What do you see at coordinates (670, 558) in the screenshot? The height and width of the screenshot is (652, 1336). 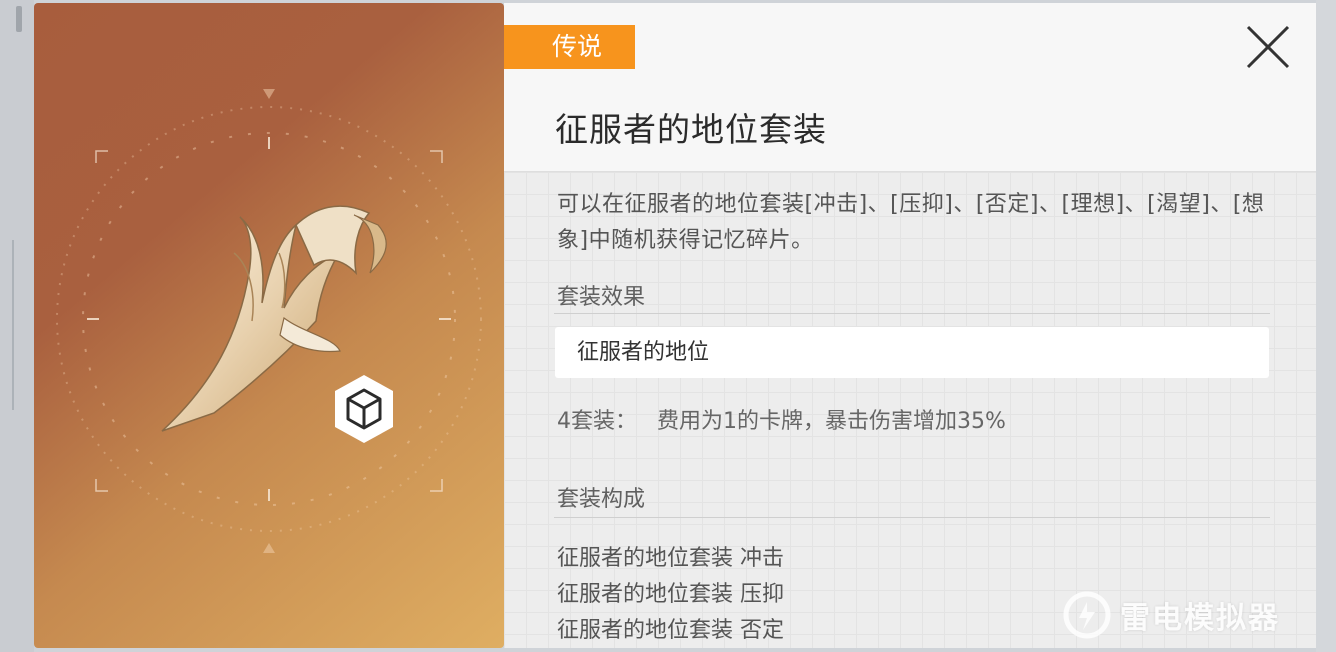 I see `list-item: 征服者的地位套装 冲击` at bounding box center [670, 558].